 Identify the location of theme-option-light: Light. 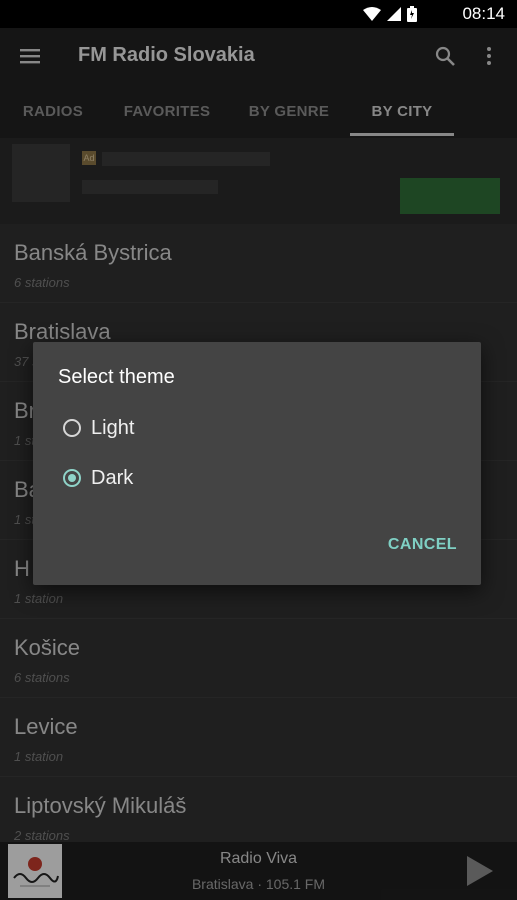
(98, 428).